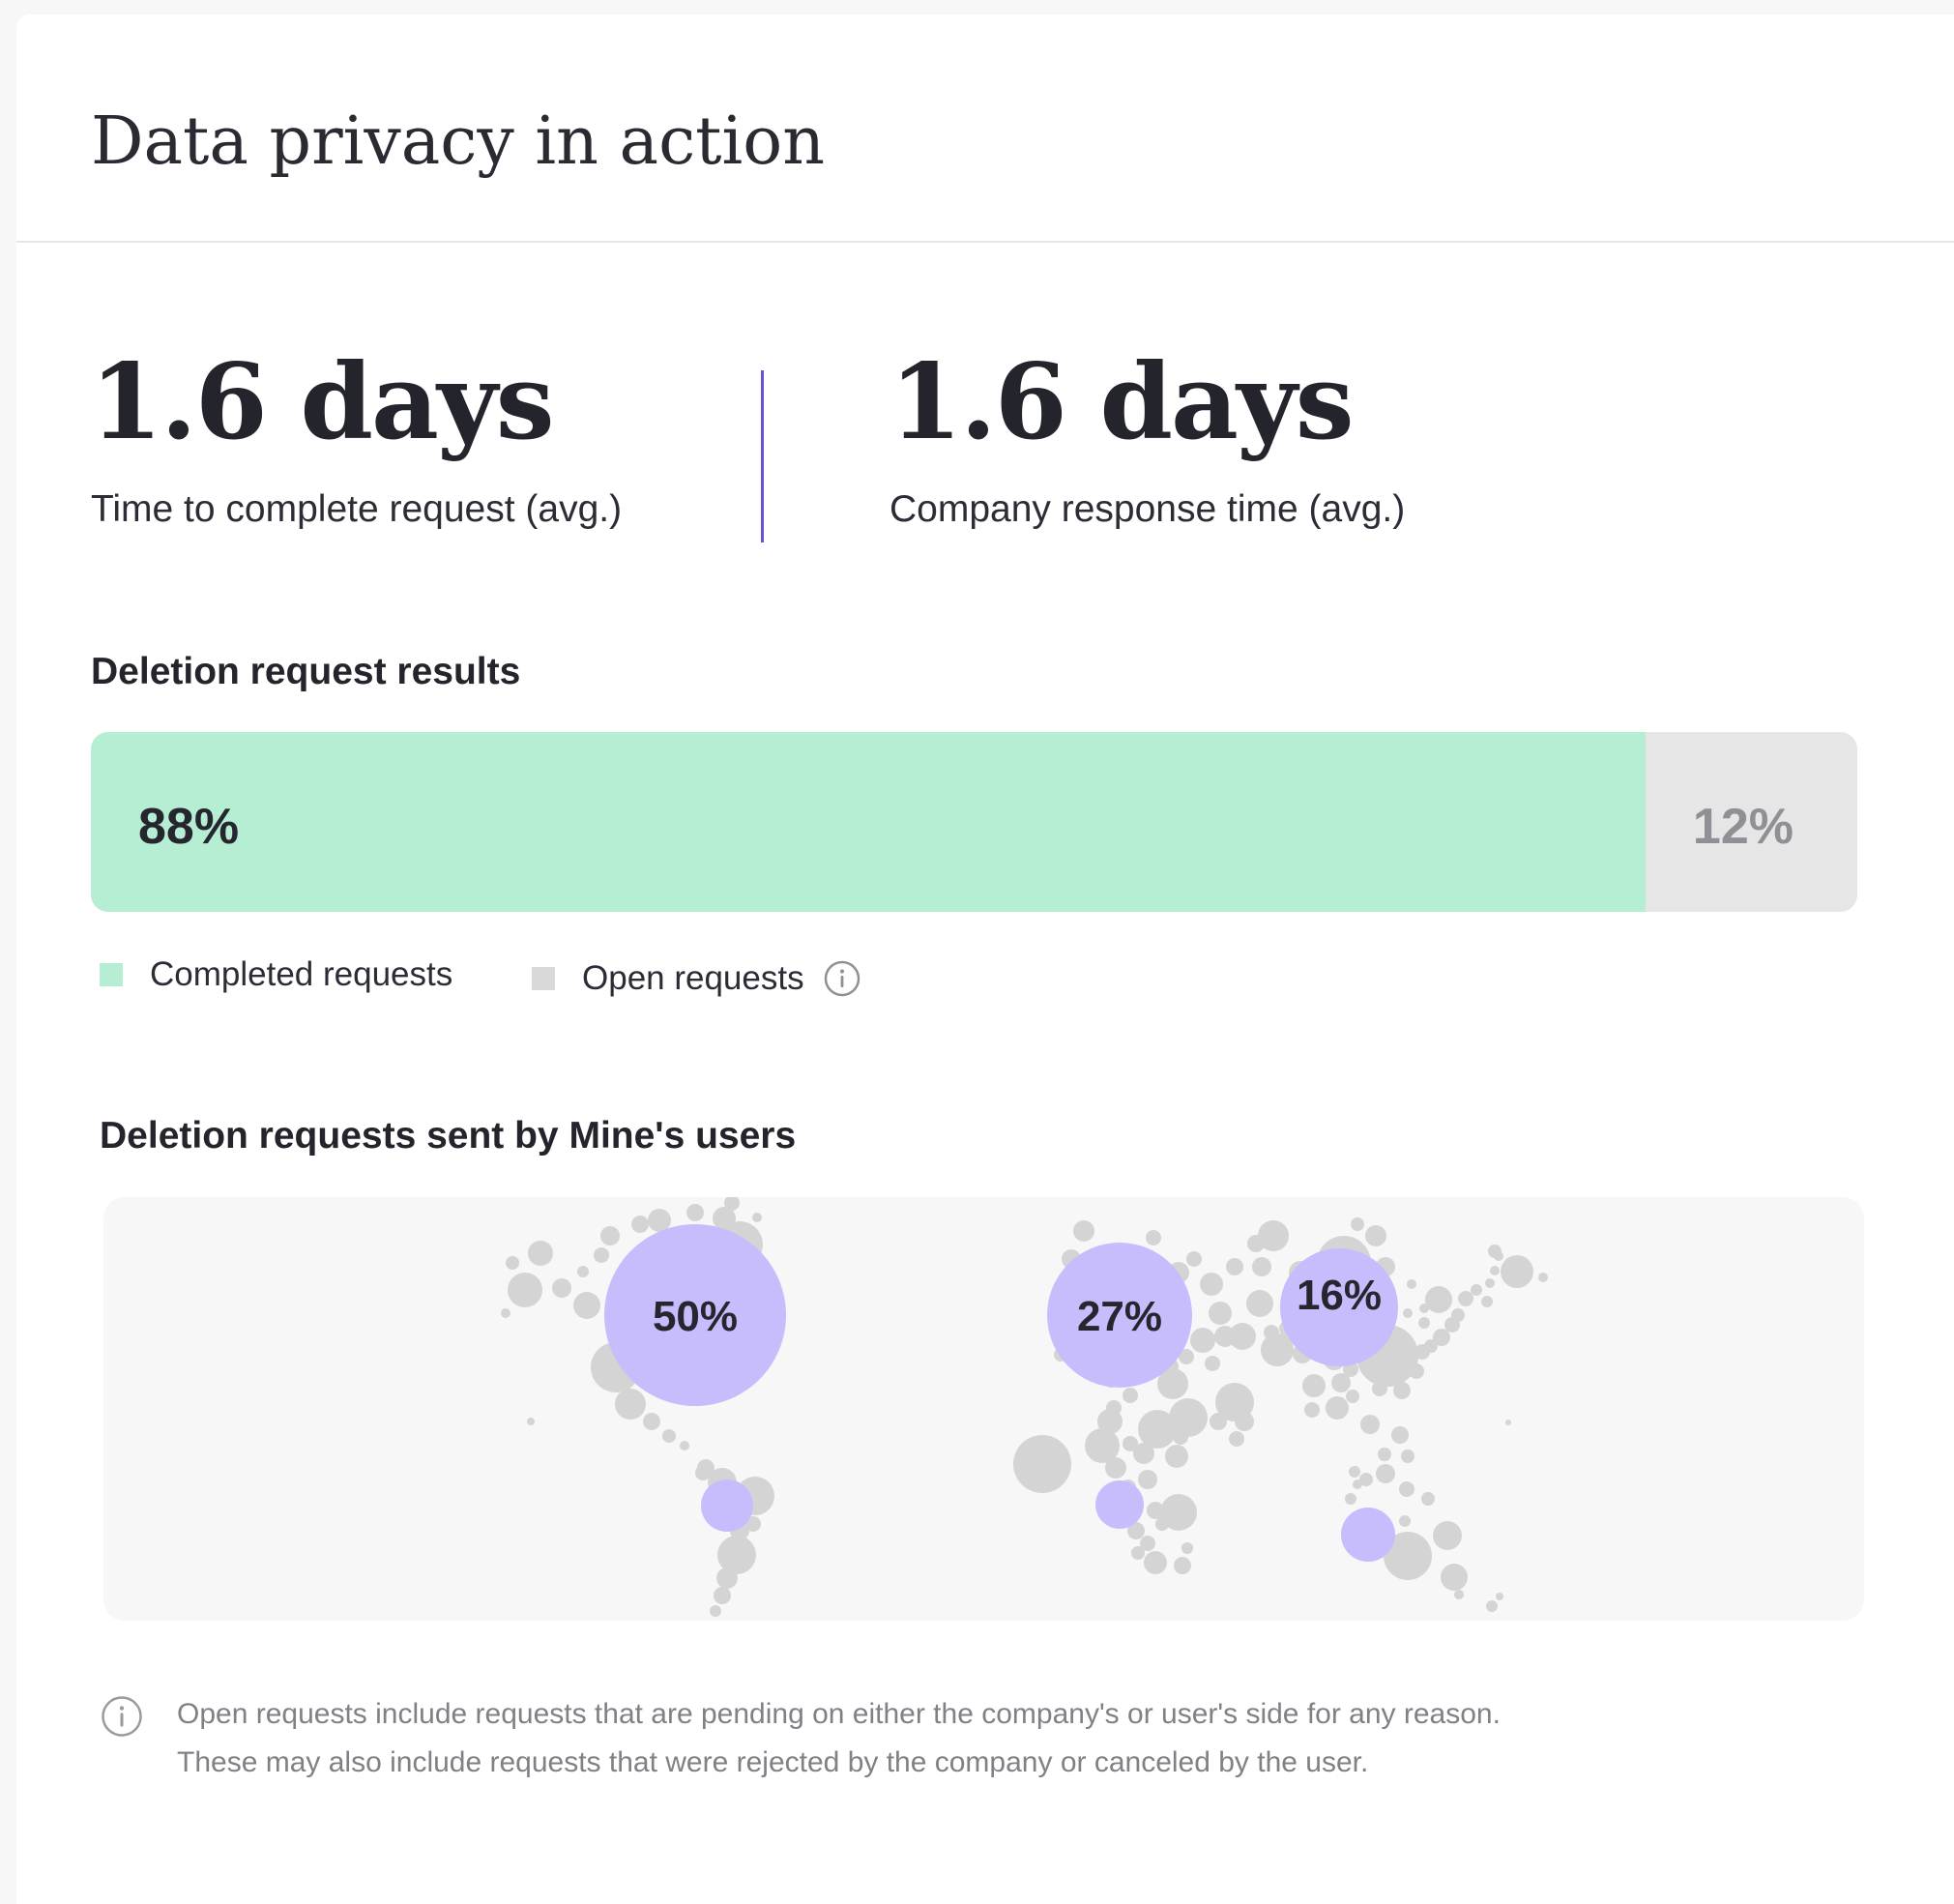 This screenshot has width=1954, height=1904. I want to click on footnote-info-icon, so click(122, 1717).